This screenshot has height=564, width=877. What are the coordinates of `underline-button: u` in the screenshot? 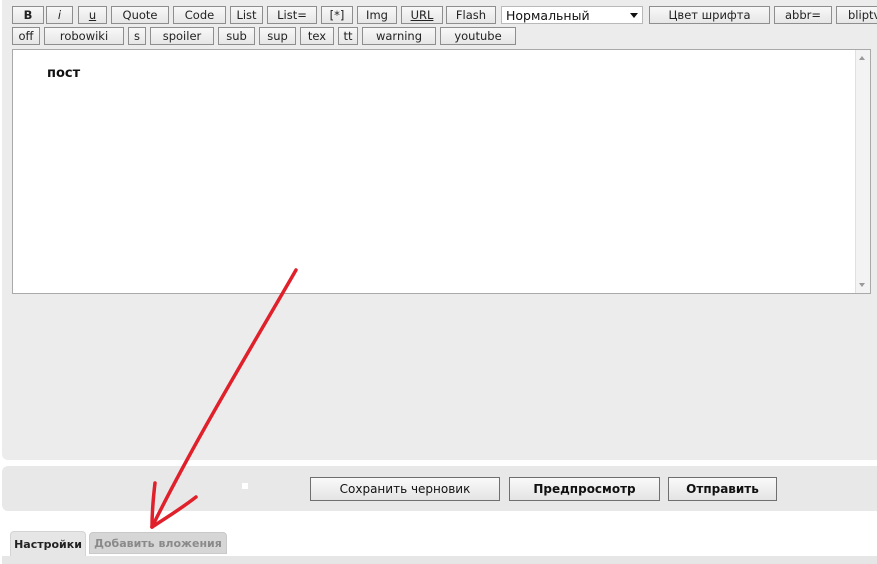 It's located at (92, 15).